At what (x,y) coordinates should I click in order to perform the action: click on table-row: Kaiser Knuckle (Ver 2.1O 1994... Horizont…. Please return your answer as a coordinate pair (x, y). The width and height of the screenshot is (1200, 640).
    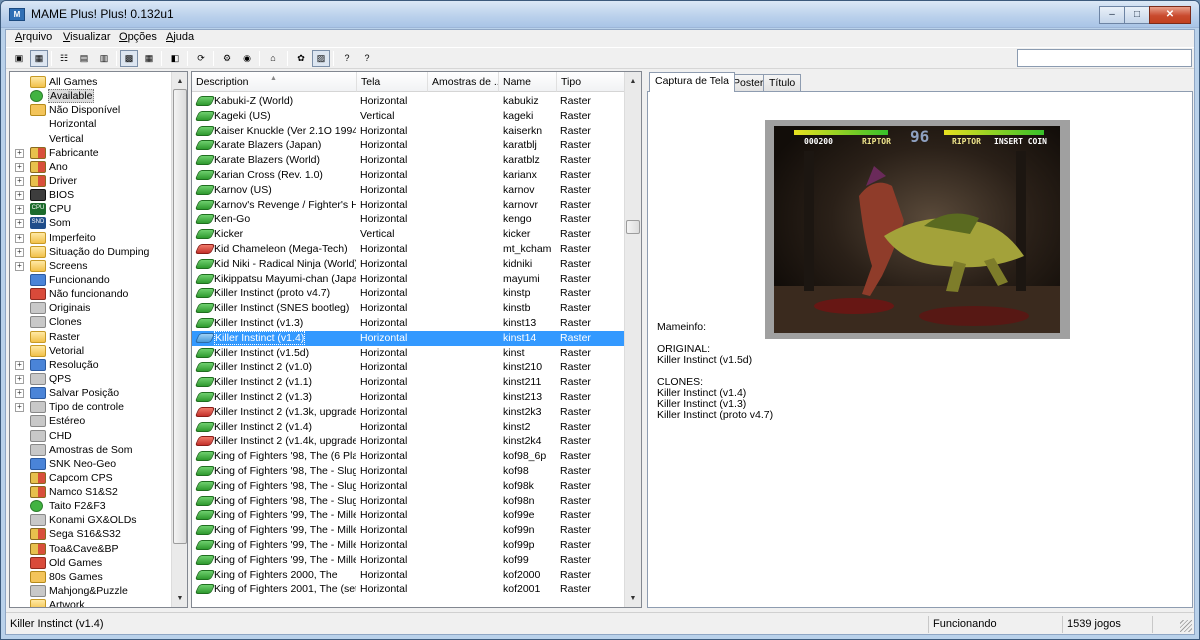
    Looking at the image, I should click on (408, 131).